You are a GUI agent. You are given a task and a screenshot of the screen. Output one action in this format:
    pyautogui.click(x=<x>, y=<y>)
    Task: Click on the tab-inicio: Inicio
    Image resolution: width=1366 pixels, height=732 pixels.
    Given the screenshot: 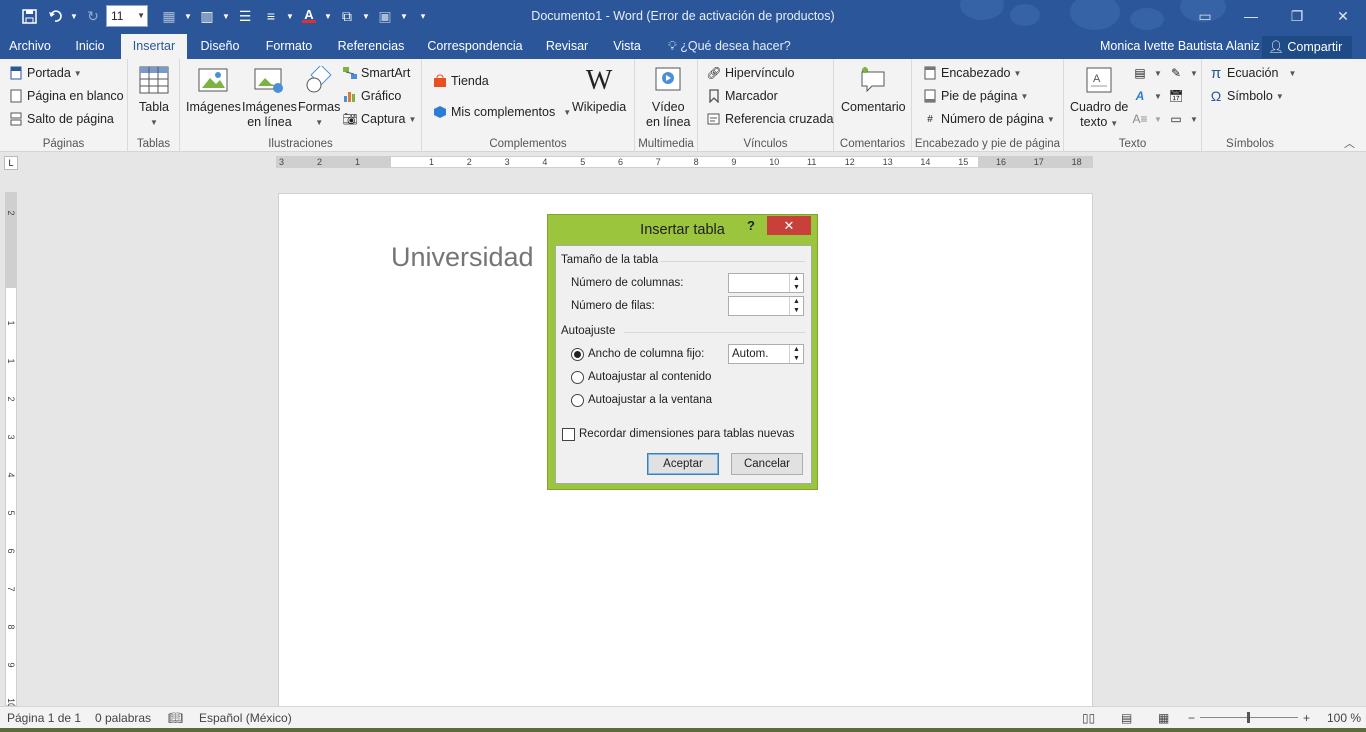 What is the action you would take?
    pyautogui.click(x=90, y=46)
    